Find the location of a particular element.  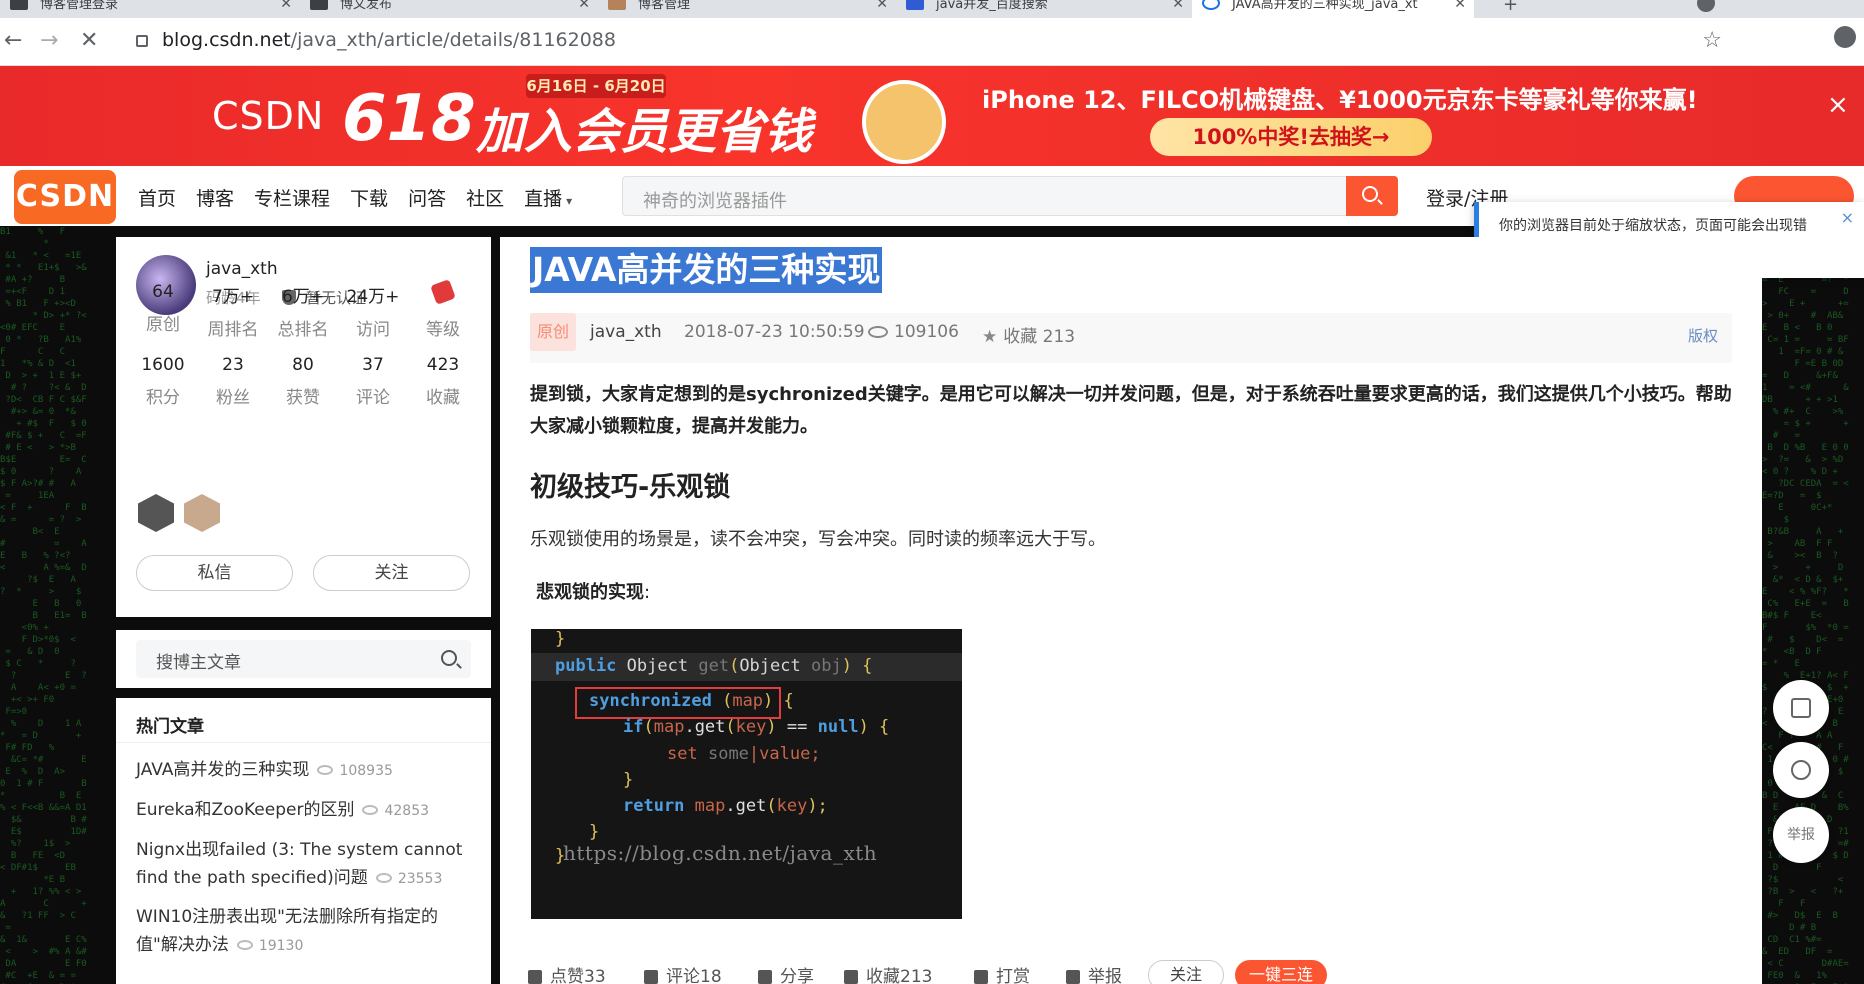

support-float-button is located at coordinates (1801, 770).